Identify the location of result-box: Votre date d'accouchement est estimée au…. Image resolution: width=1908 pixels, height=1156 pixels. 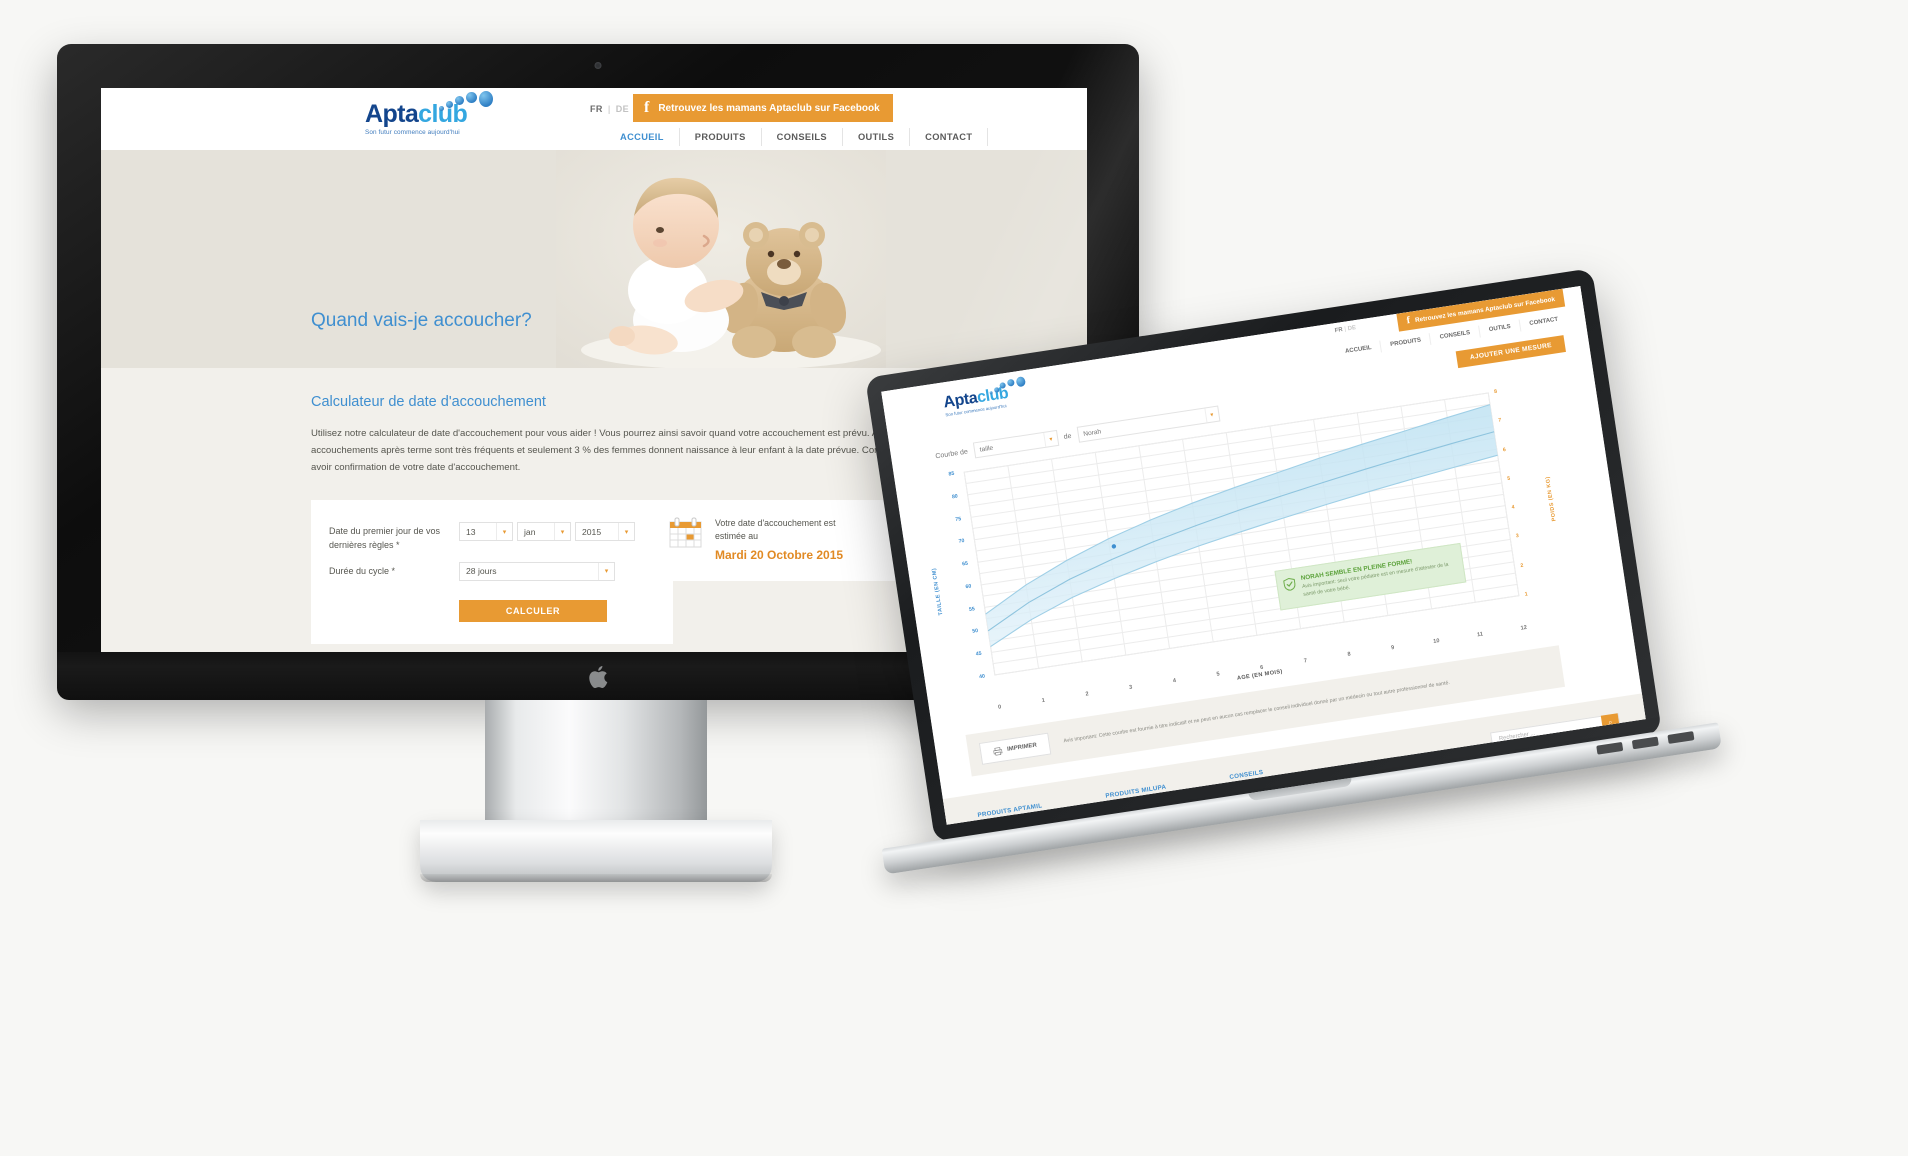
(784, 541).